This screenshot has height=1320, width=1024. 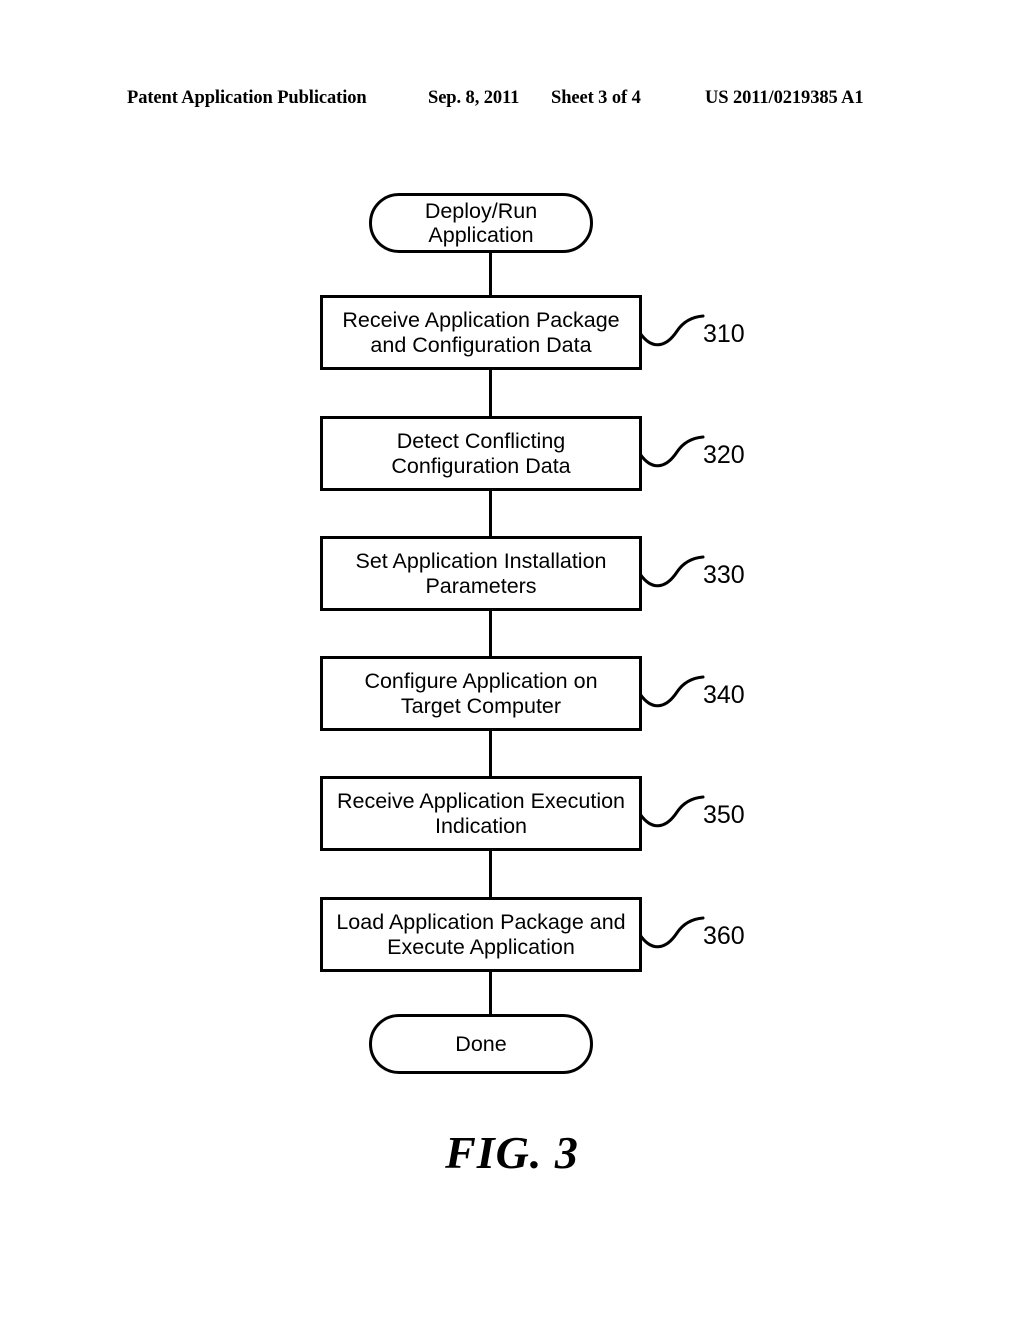 I want to click on reference-number-340: 340, so click(x=724, y=695).